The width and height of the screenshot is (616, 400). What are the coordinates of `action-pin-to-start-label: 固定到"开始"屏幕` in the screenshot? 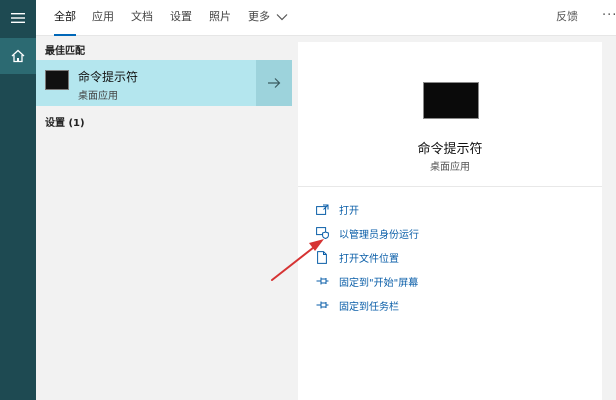 It's located at (379, 283).